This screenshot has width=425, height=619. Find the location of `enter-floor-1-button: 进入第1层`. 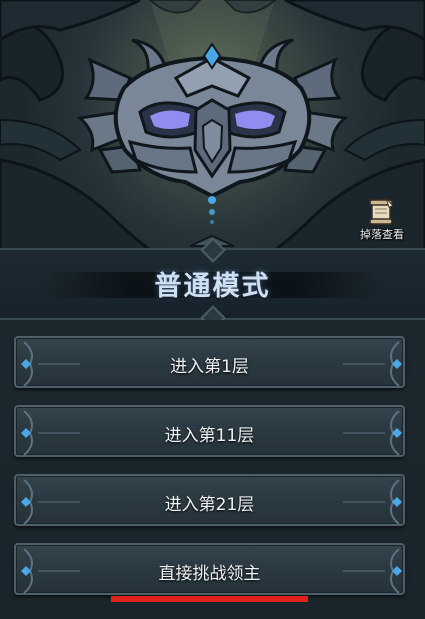

enter-floor-1-button: 进入第1层 is located at coordinates (209, 362).